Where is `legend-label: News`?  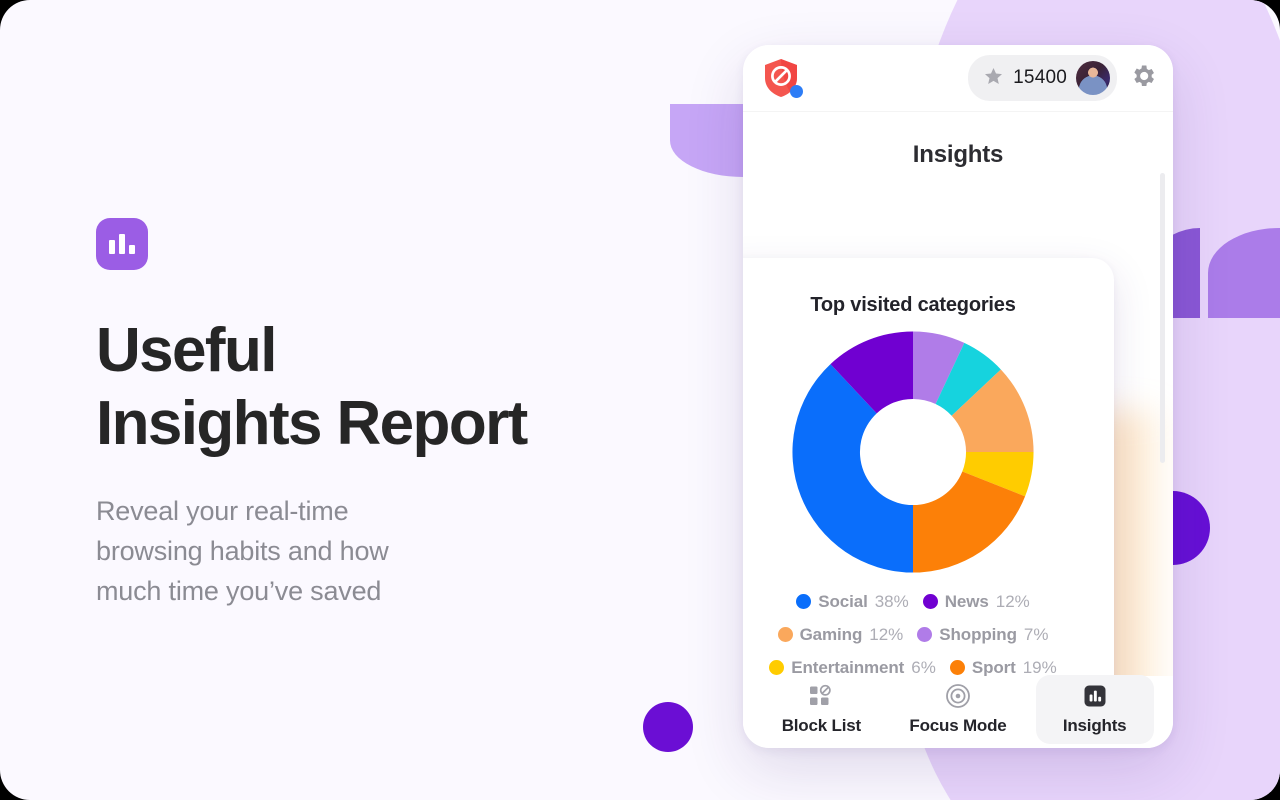 legend-label: News is located at coordinates (966, 601).